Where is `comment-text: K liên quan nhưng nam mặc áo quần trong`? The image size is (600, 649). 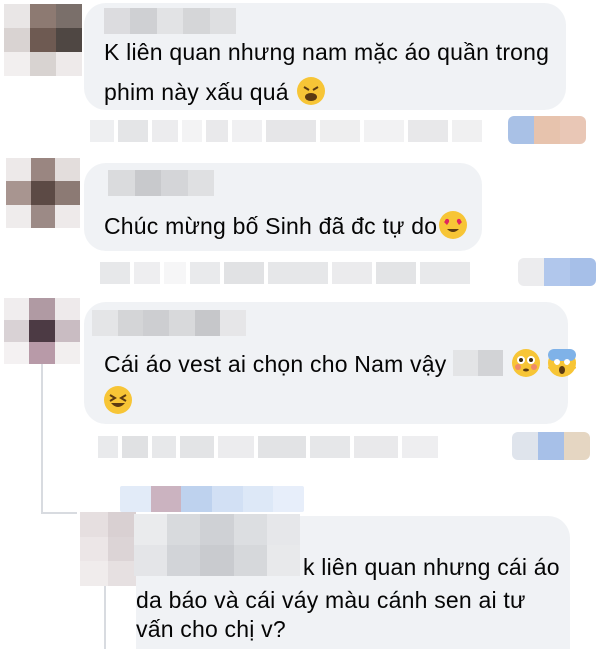 comment-text: K liên quan nhưng nam mặc áo quần trong is located at coordinates (326, 52).